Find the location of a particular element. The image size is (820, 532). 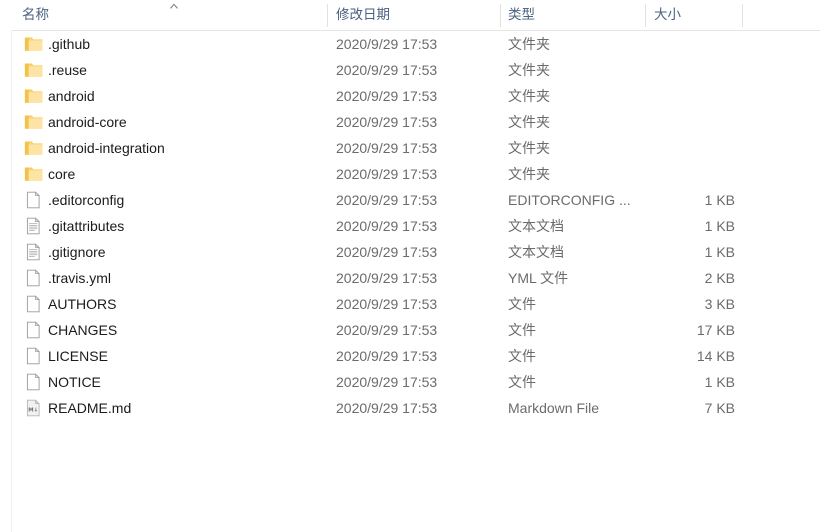

column-header-size-label: 大小 is located at coordinates (667, 14).